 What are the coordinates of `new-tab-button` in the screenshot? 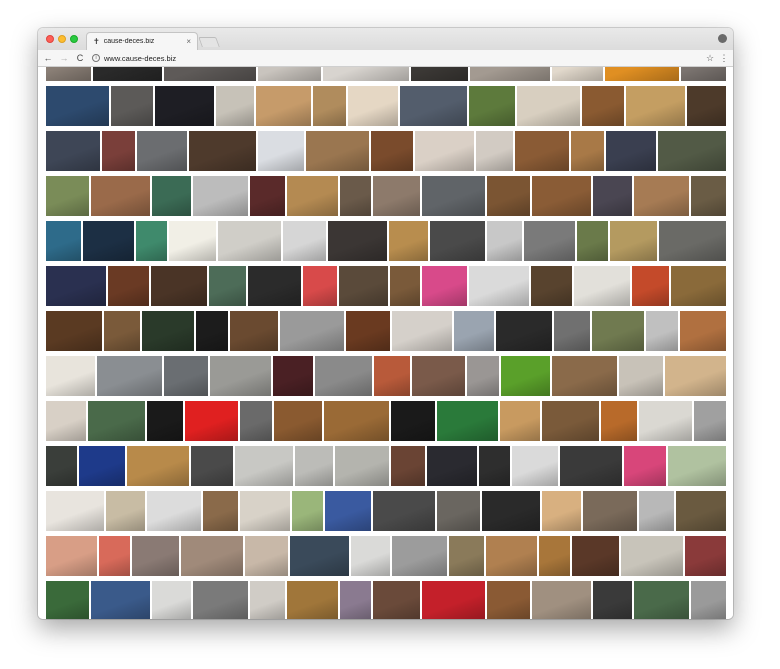 It's located at (209, 42).